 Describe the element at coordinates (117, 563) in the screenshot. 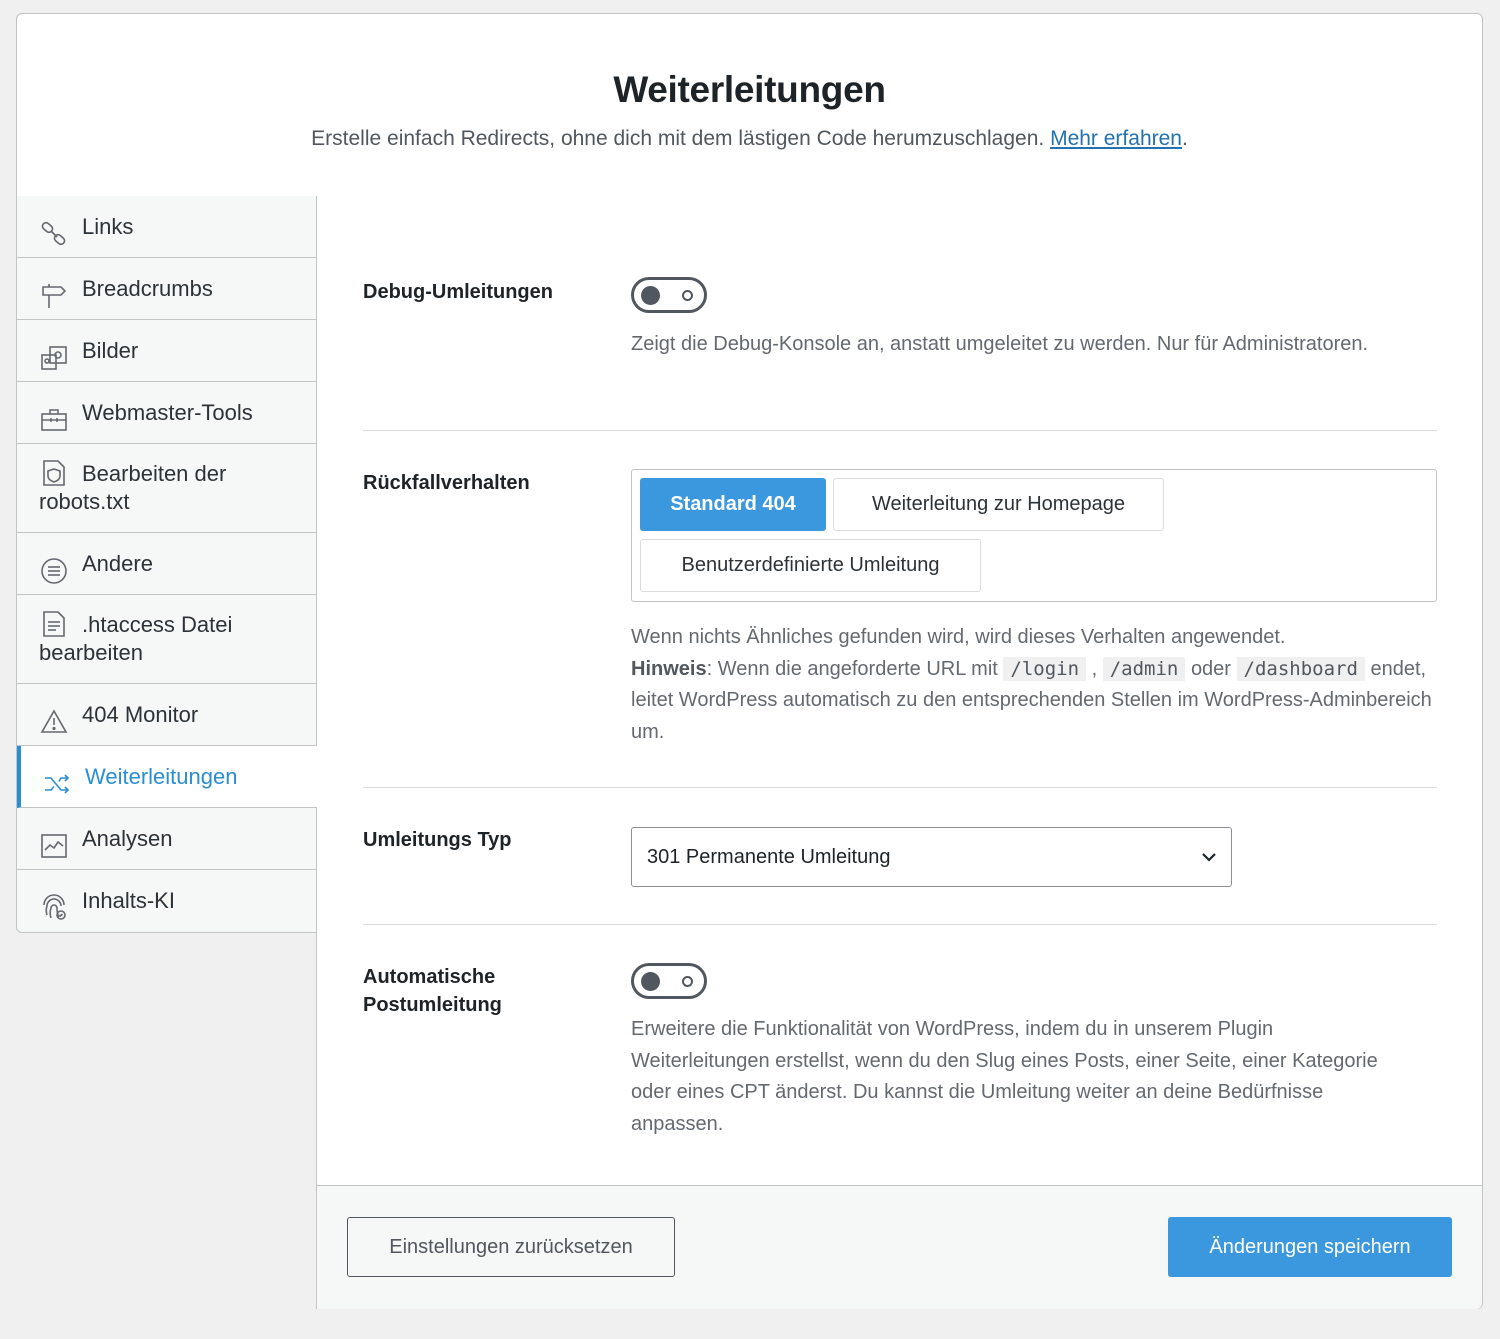

I see `sidebar-item-label: Andere` at that location.